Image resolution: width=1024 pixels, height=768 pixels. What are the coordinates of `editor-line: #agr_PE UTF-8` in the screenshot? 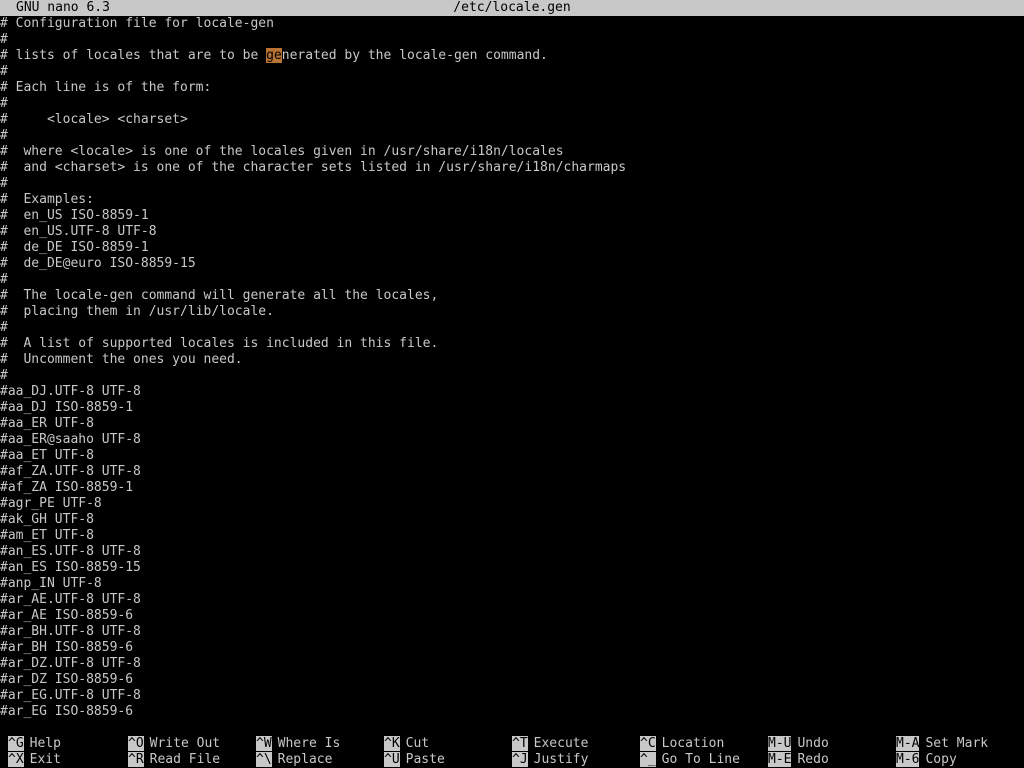 It's located at (512, 504).